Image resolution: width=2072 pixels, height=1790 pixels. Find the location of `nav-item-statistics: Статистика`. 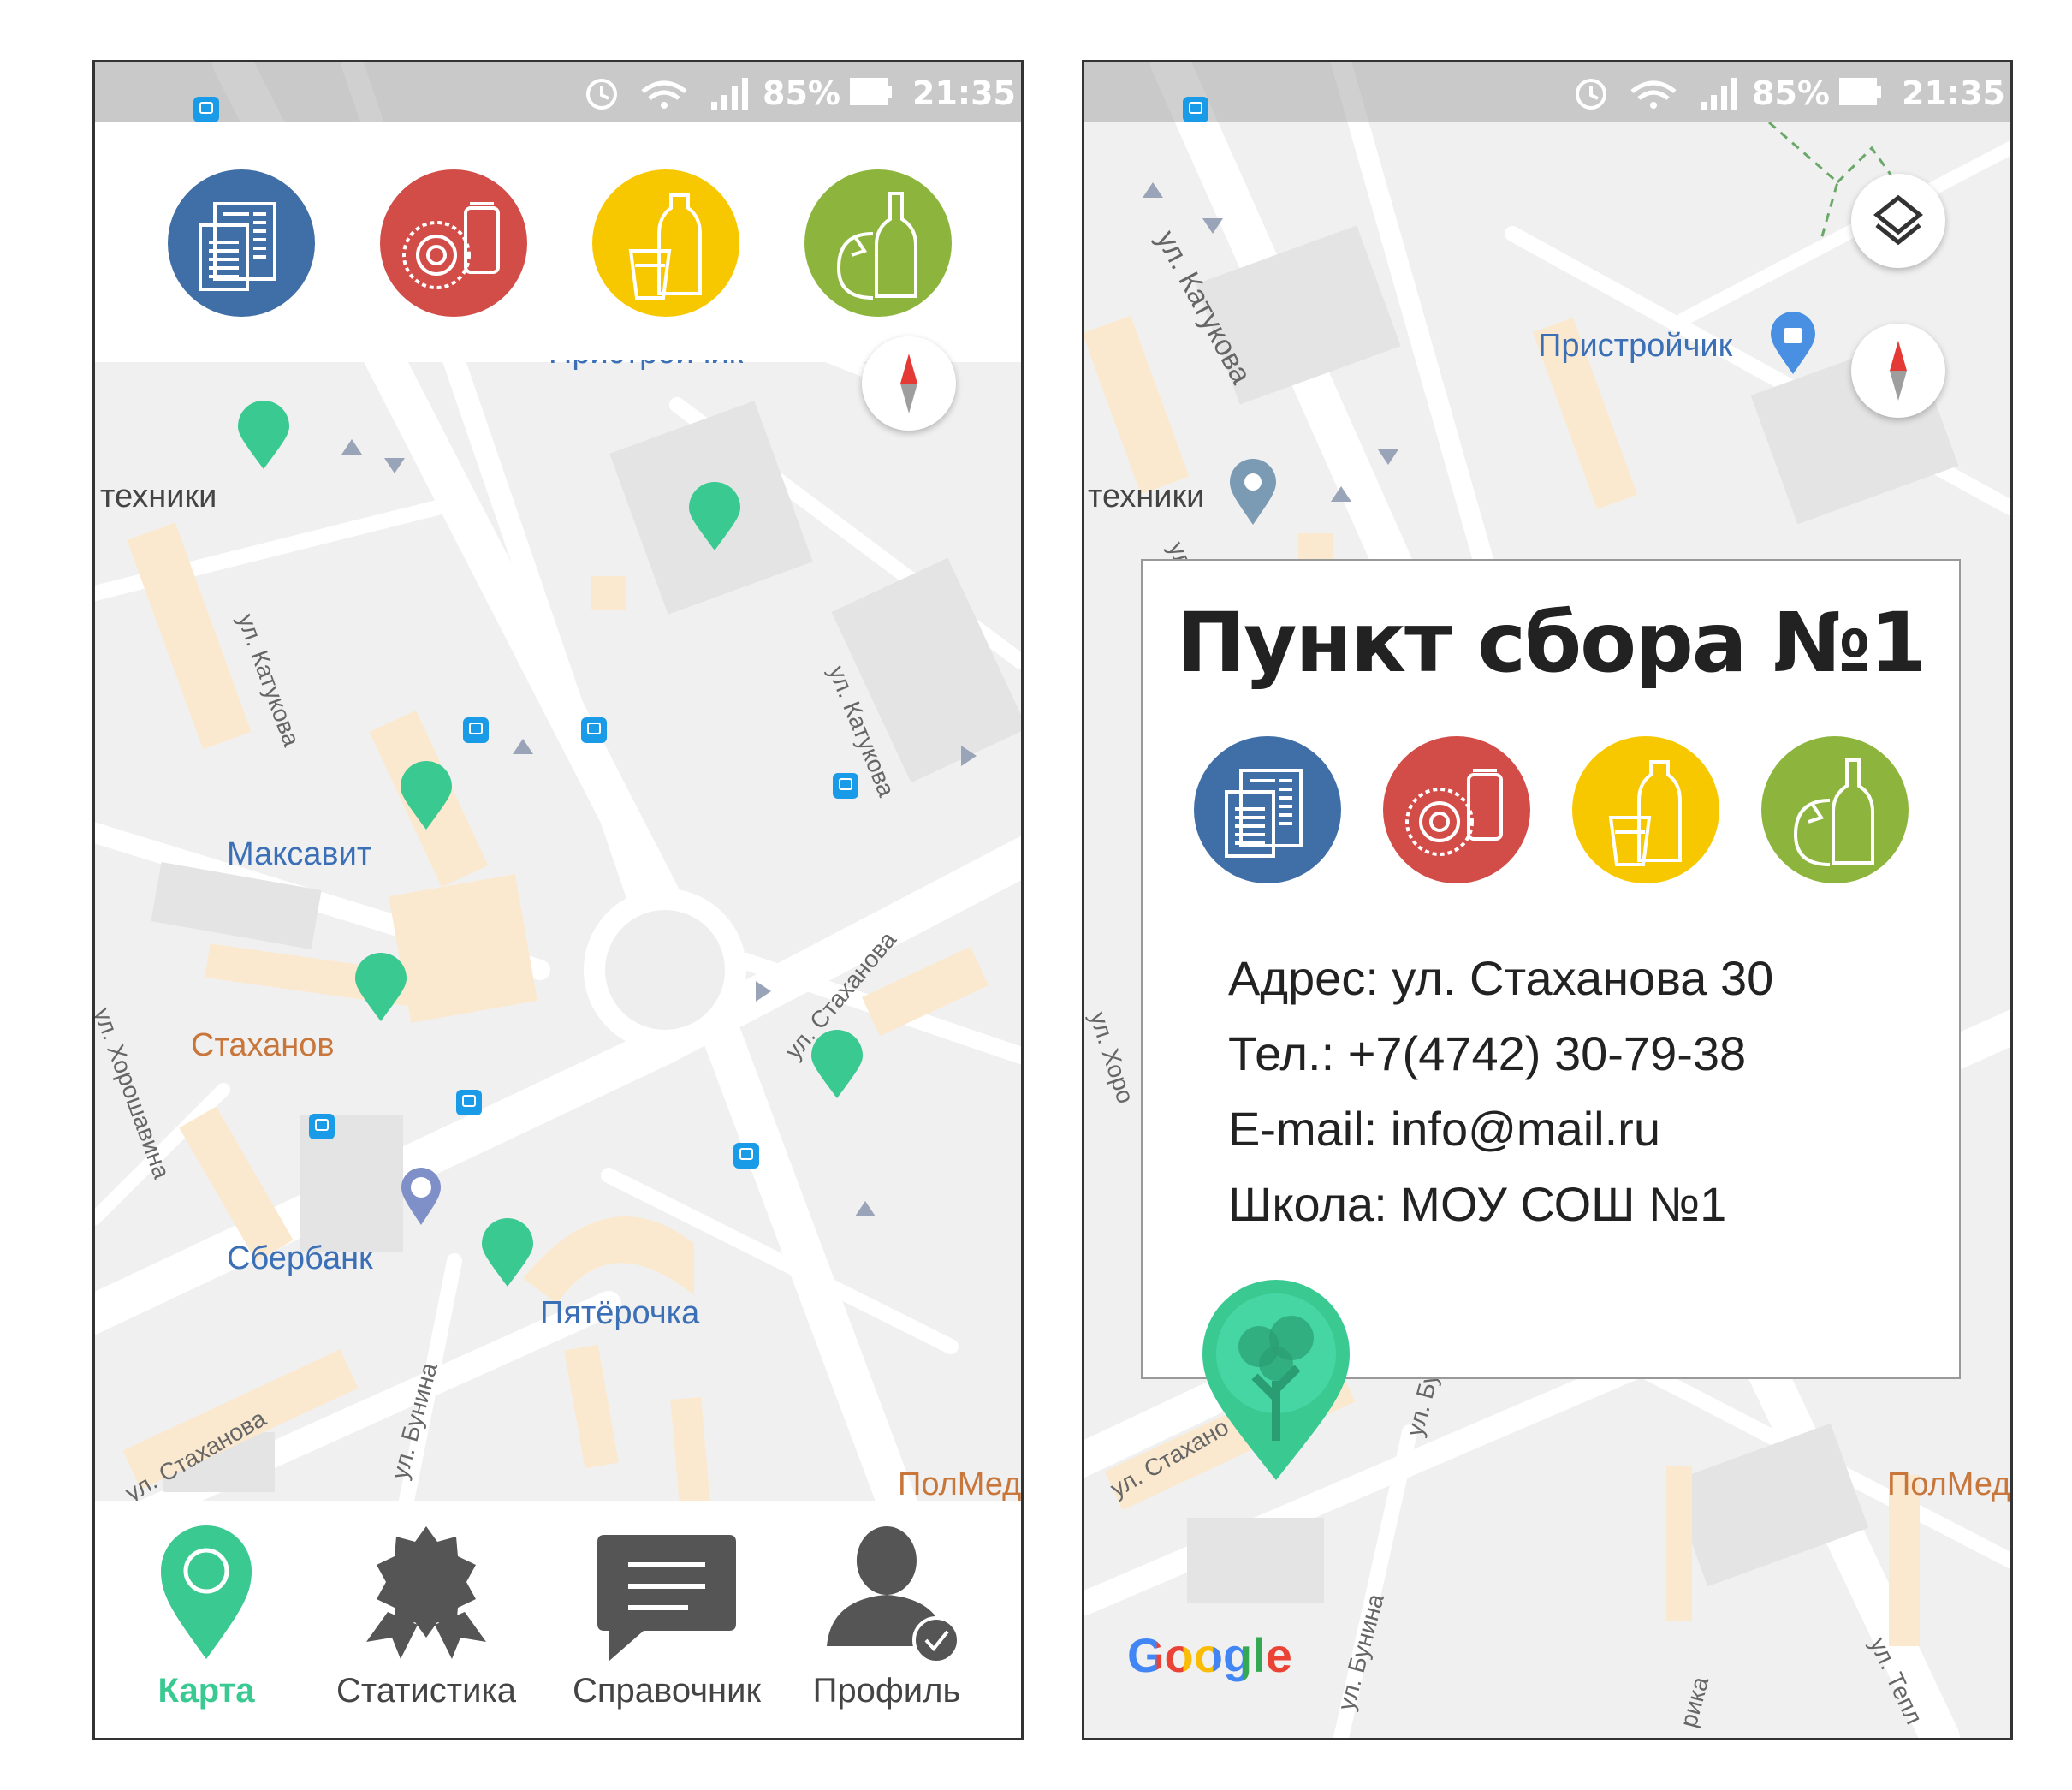

nav-item-statistics: Статистика is located at coordinates (426, 1620).